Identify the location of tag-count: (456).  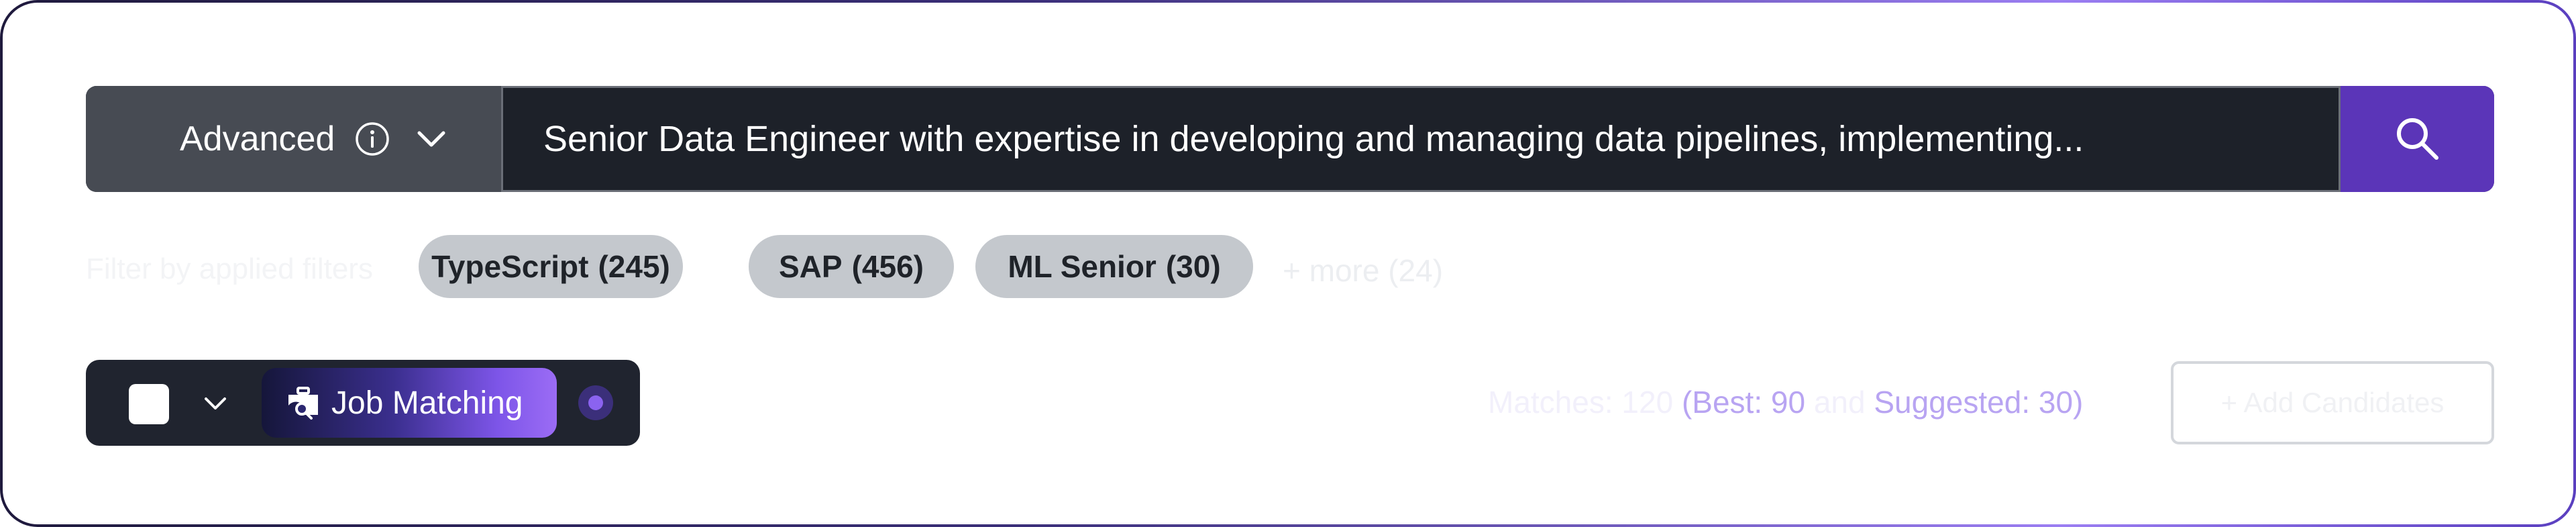
(887, 266).